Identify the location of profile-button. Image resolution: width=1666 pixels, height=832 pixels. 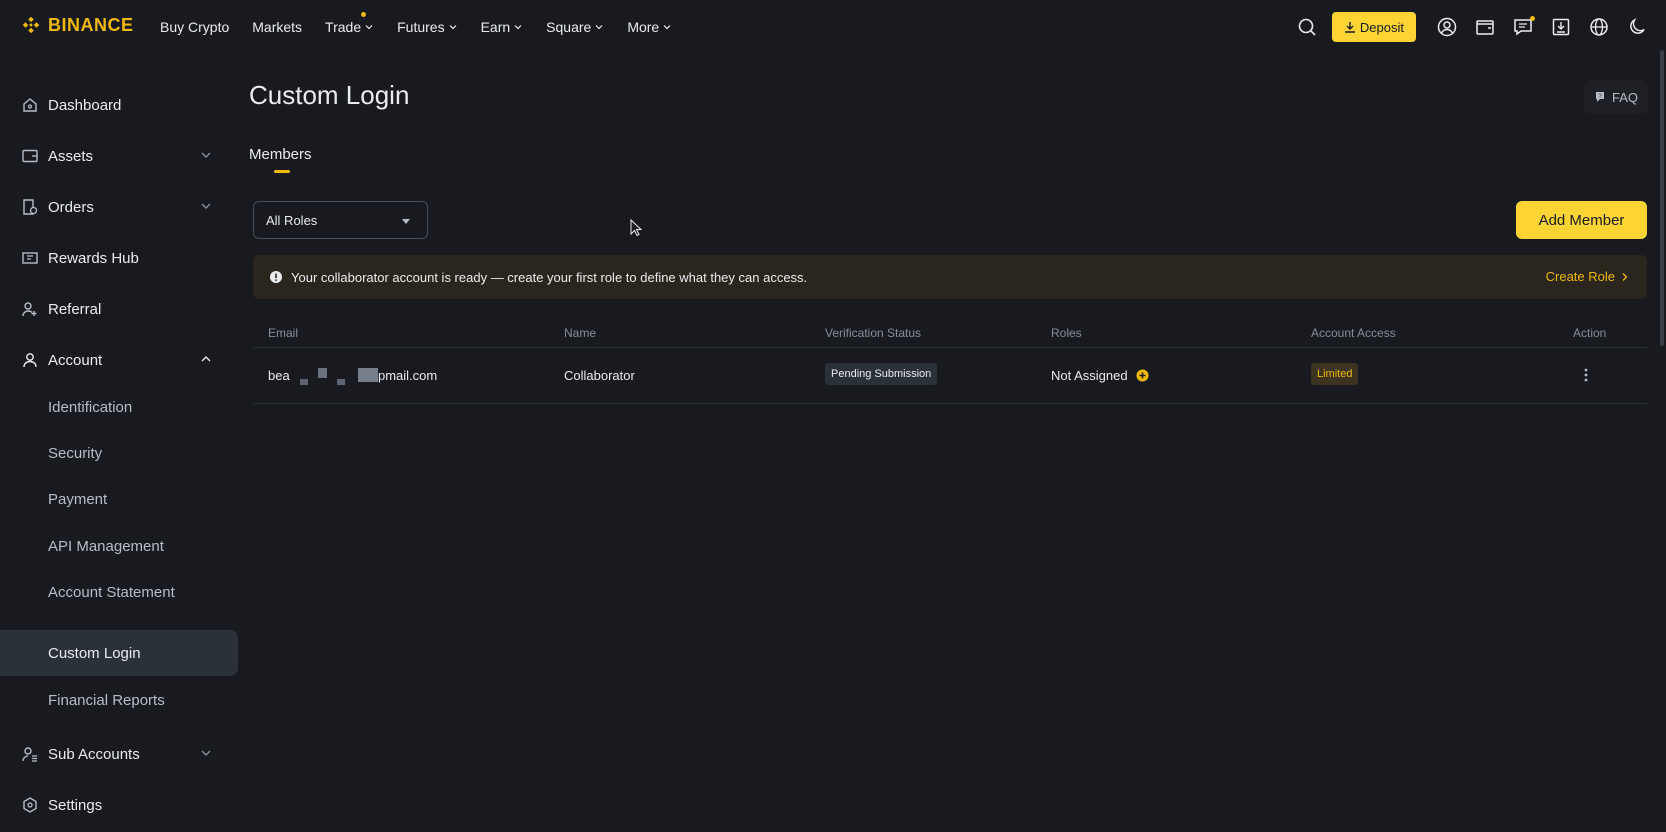
(1447, 27).